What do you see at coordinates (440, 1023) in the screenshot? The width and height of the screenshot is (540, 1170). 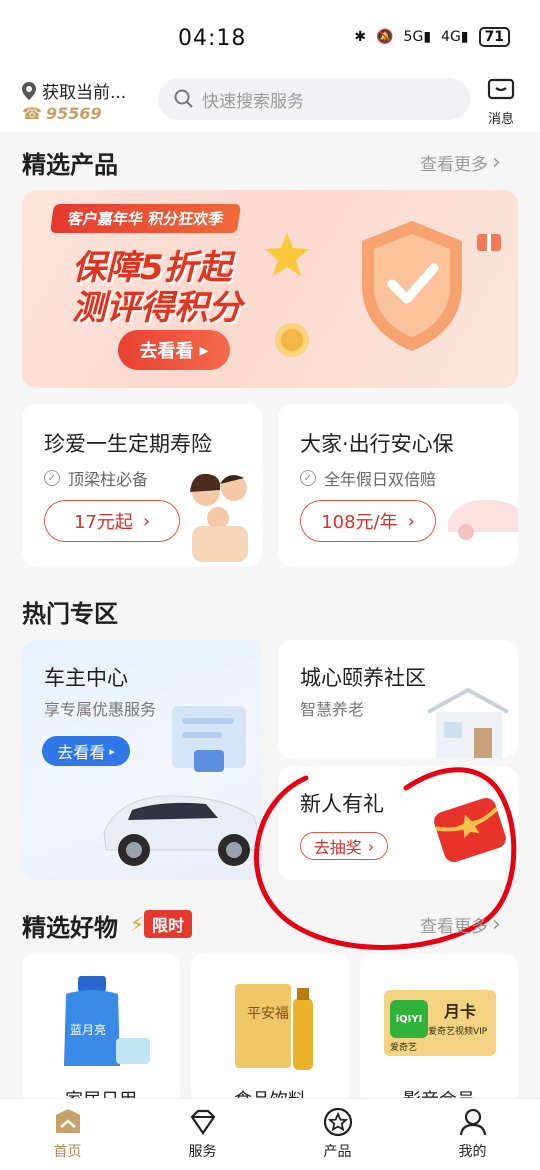 I see `vip-card: iQIYI 月卡 爱奇艺视频VIP 爱奇艺` at bounding box center [440, 1023].